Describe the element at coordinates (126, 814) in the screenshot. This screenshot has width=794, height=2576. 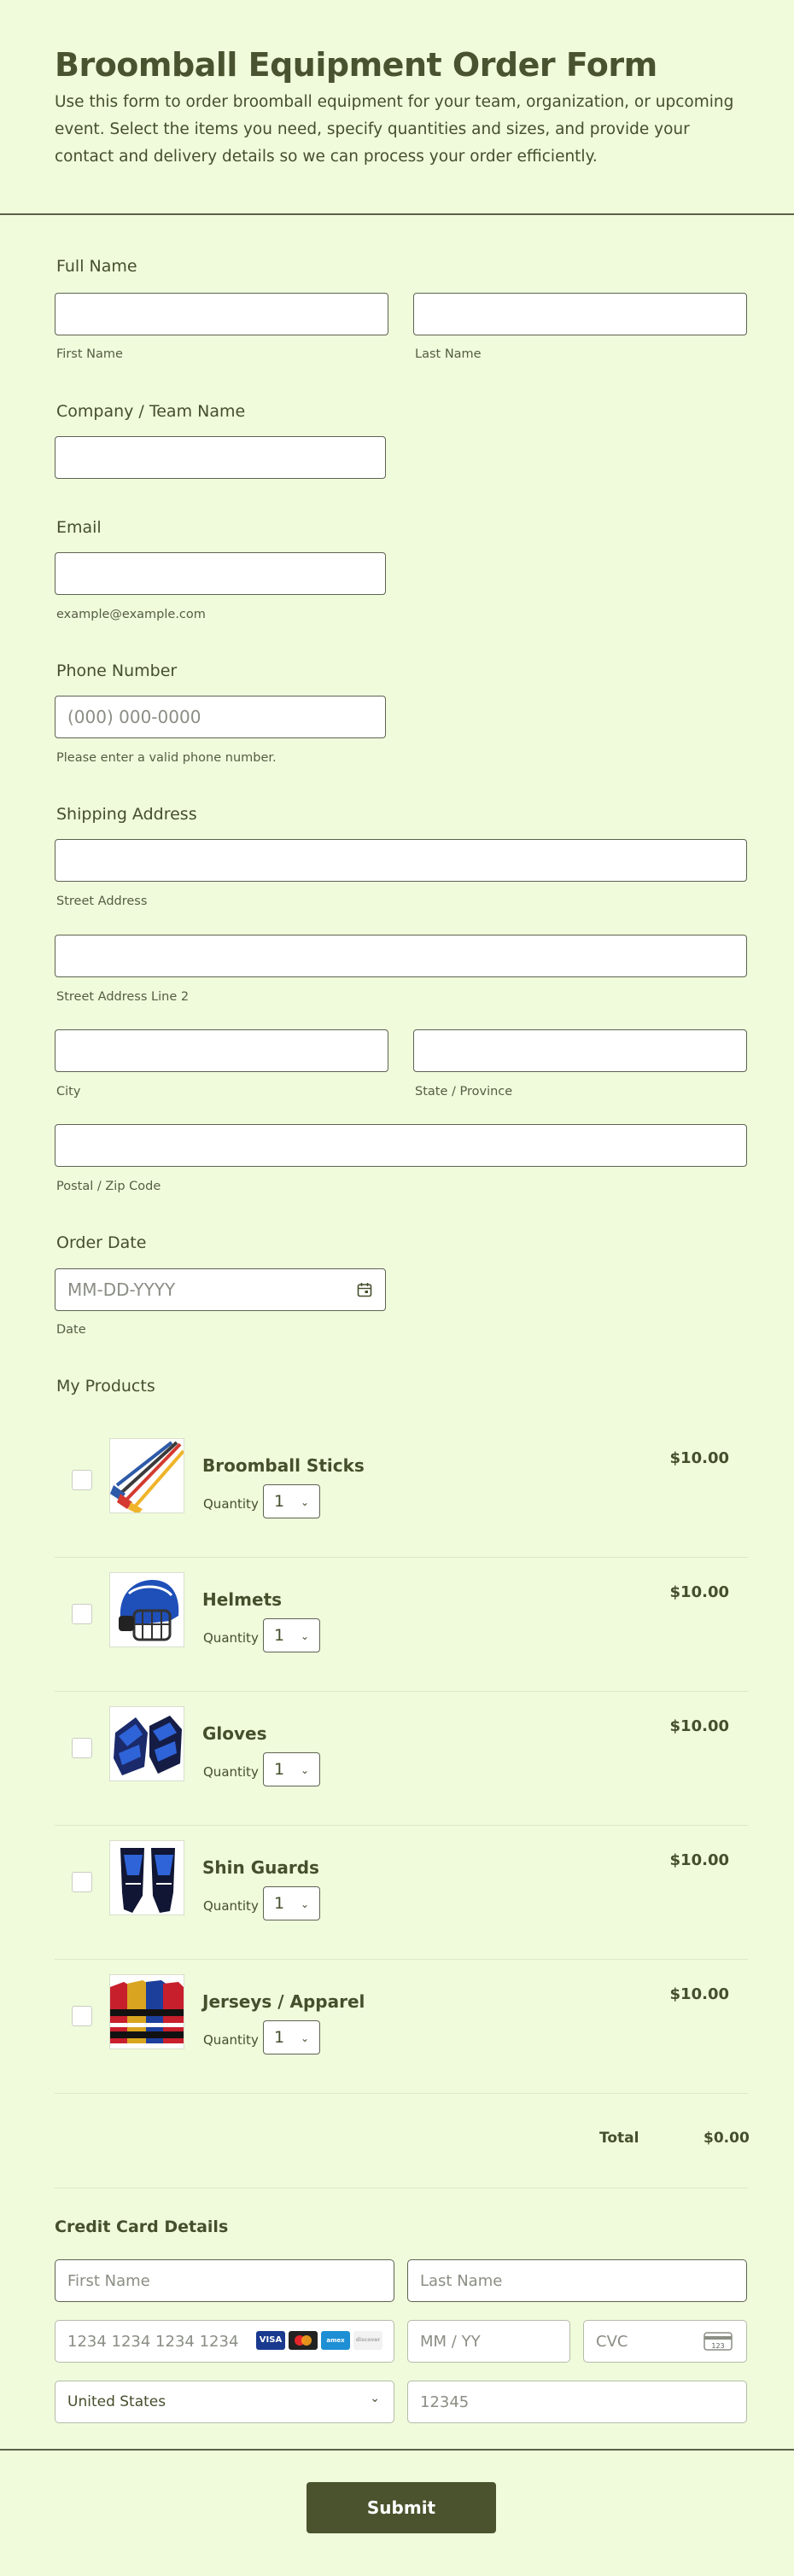
I see `address-label: Shipping Address` at that location.